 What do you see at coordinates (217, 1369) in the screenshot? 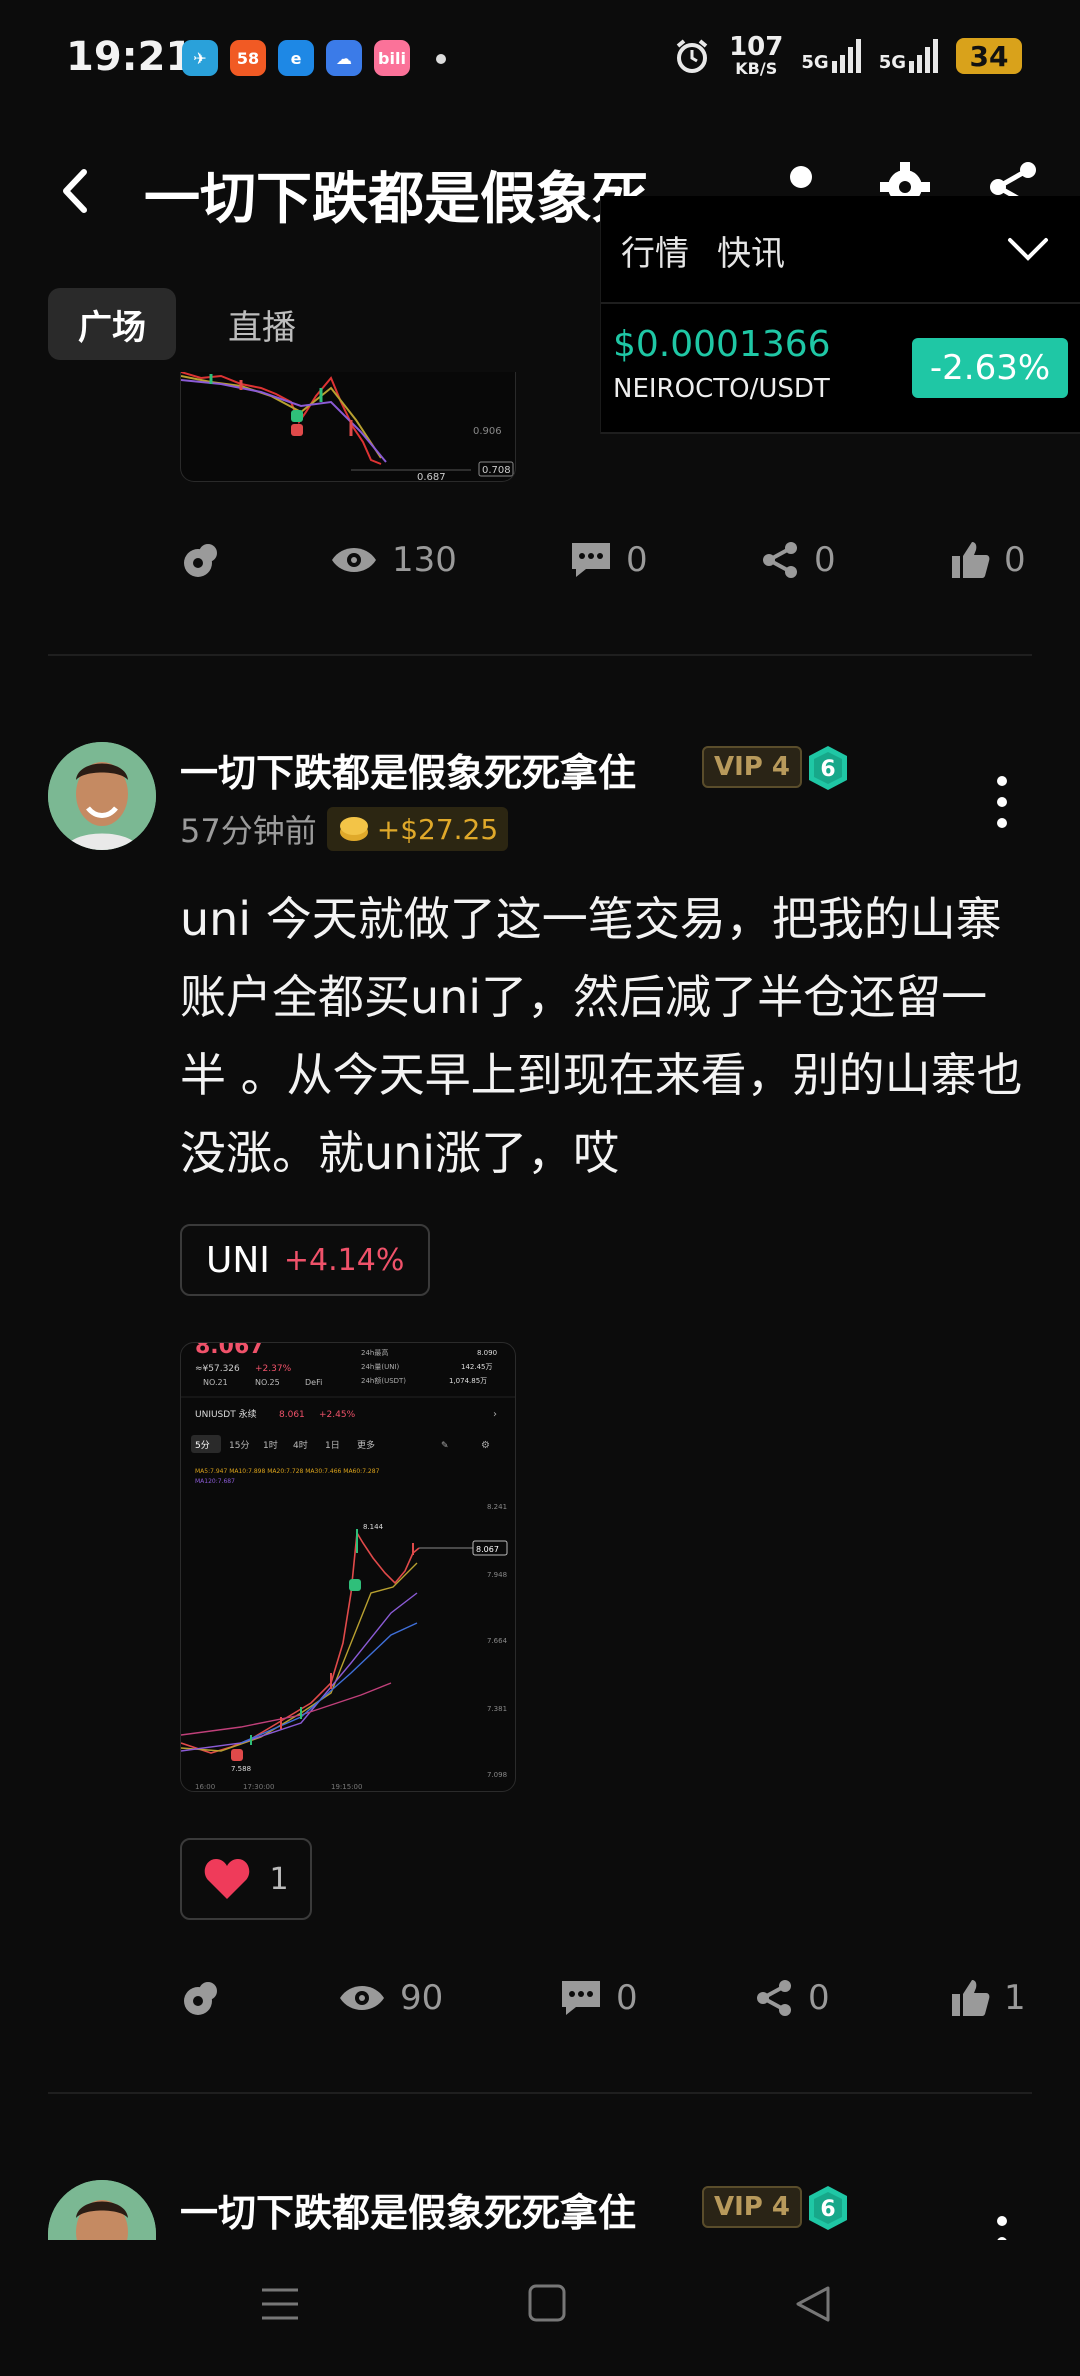
I see `chart-sub-price: ≈¥57.326` at bounding box center [217, 1369].